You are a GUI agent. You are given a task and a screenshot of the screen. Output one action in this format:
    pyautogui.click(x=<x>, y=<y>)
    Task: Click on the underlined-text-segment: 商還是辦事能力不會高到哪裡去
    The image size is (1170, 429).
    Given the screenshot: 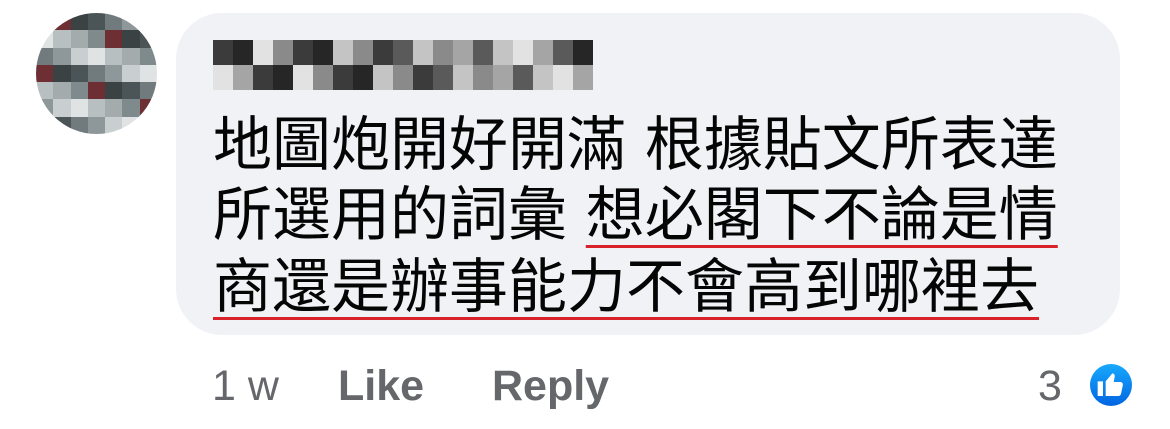 What is the action you would take?
    pyautogui.click(x=626, y=286)
    